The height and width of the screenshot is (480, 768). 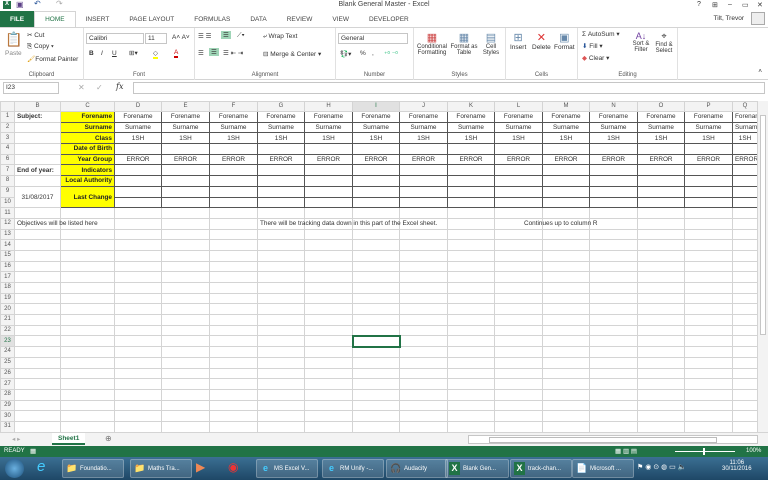 What do you see at coordinates (518, 352) in the screenshot?
I see `cell-L24` at bounding box center [518, 352].